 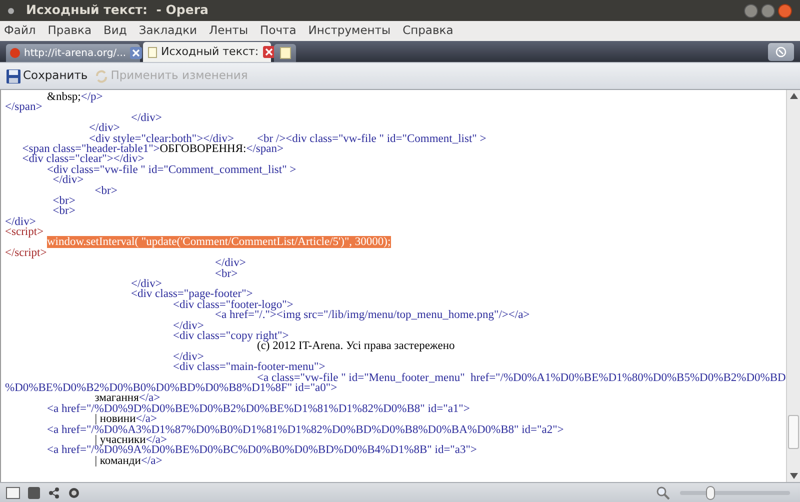 I want to click on code-text: <div class="copy right">, so click(x=231, y=336).